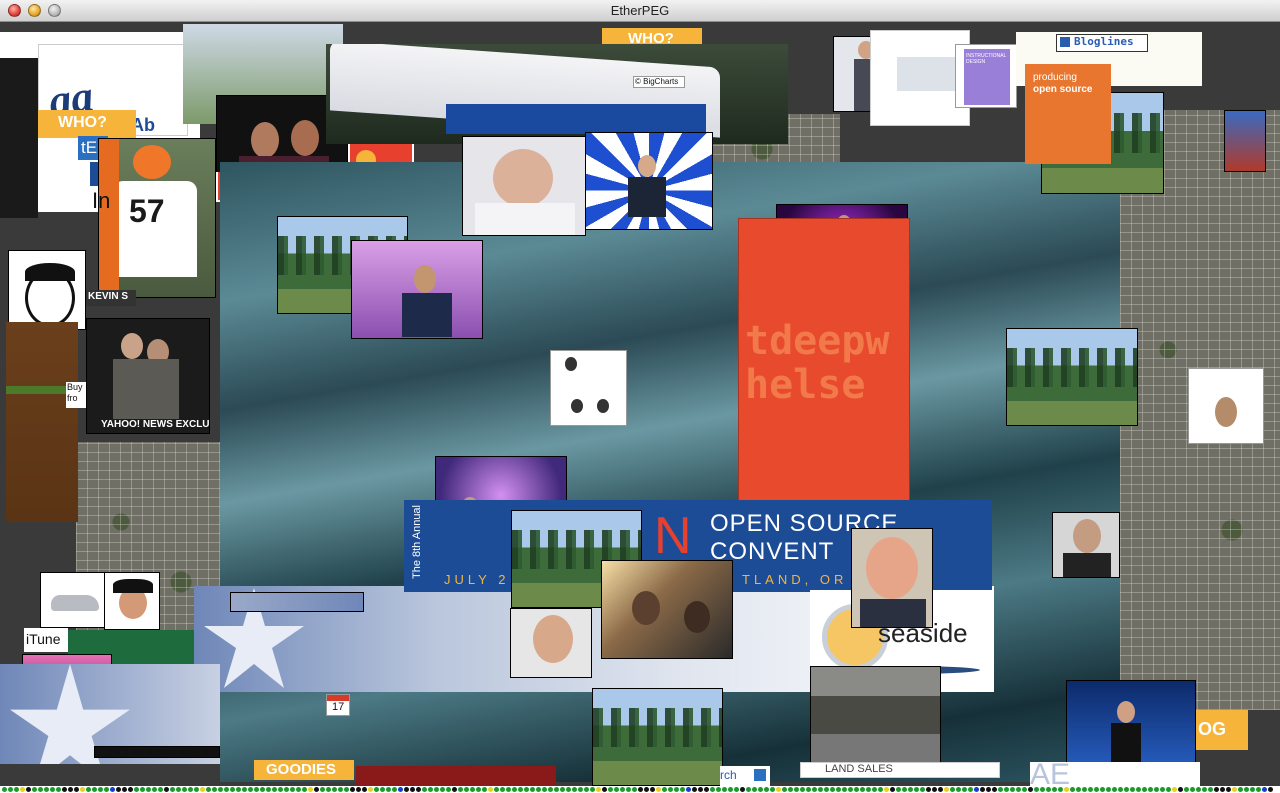  Describe the element at coordinates (1086, 545) in the screenshot. I see `man-suit-photo` at that location.